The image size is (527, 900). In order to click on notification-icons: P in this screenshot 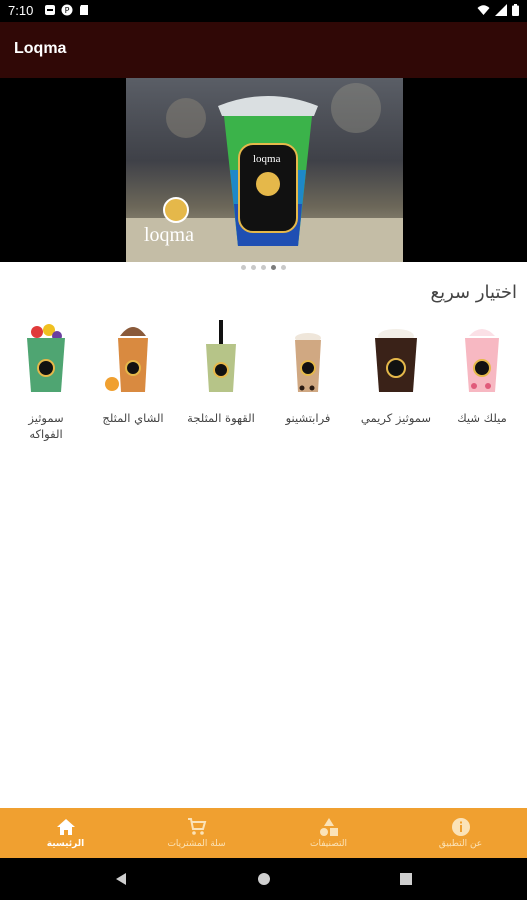, I will do `click(67, 10)`.